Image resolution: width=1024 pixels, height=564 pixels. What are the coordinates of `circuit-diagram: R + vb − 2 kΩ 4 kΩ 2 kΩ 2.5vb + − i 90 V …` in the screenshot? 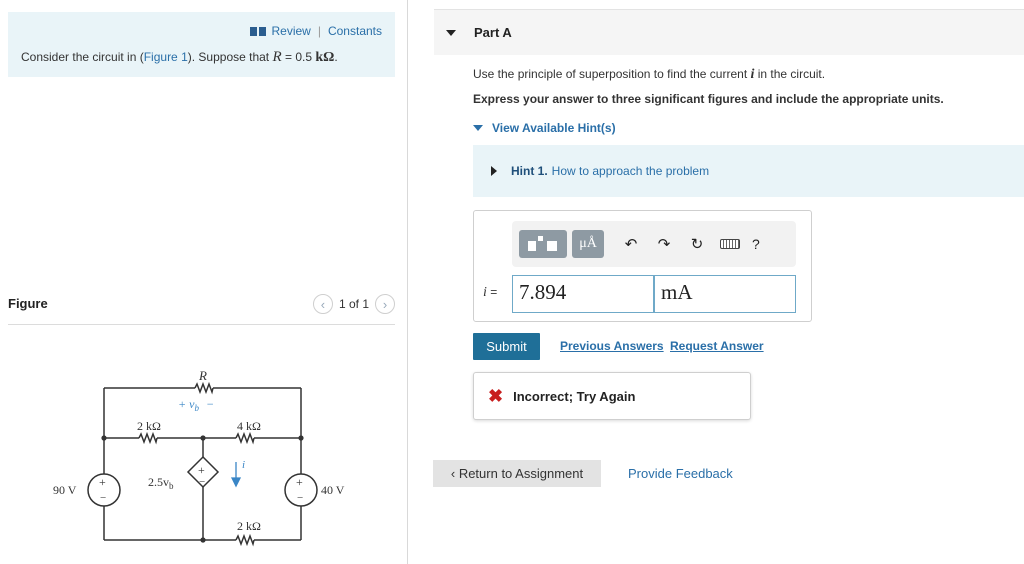 It's located at (199, 457).